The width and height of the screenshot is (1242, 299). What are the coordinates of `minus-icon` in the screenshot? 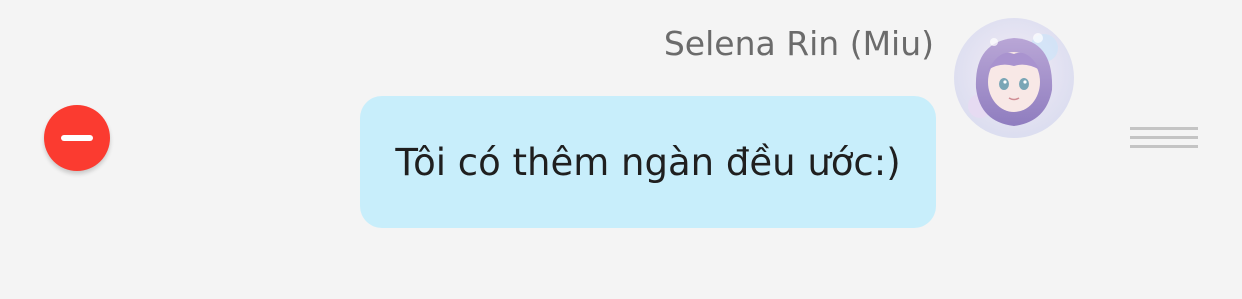 It's located at (77, 138).